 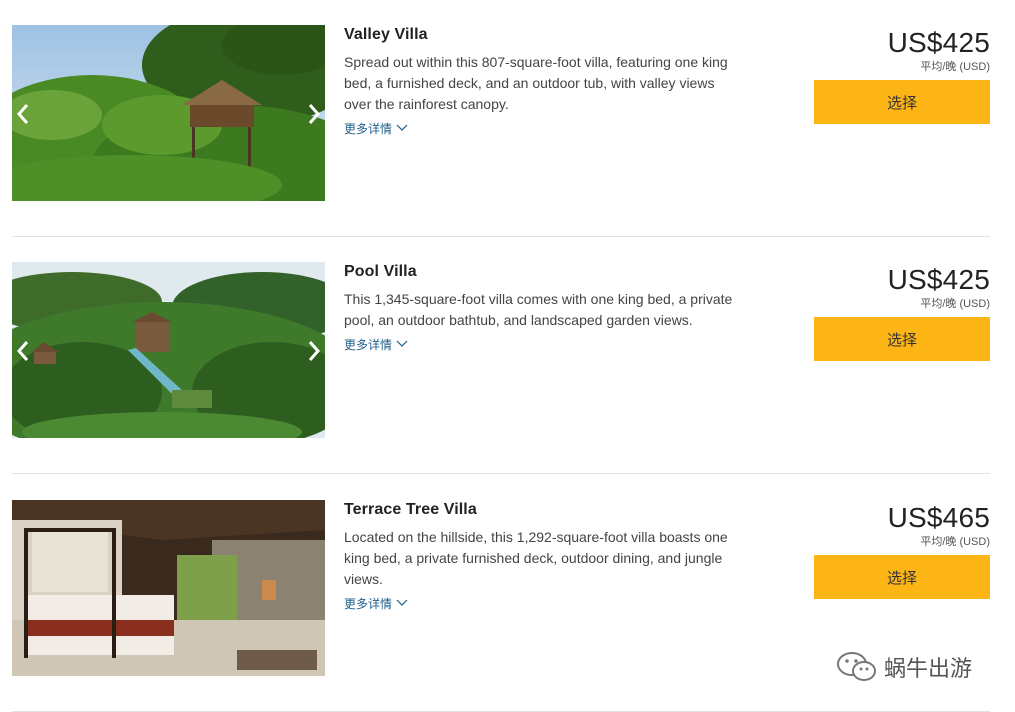 What do you see at coordinates (386, 34) in the screenshot?
I see `room-title: Valley Villa` at bounding box center [386, 34].